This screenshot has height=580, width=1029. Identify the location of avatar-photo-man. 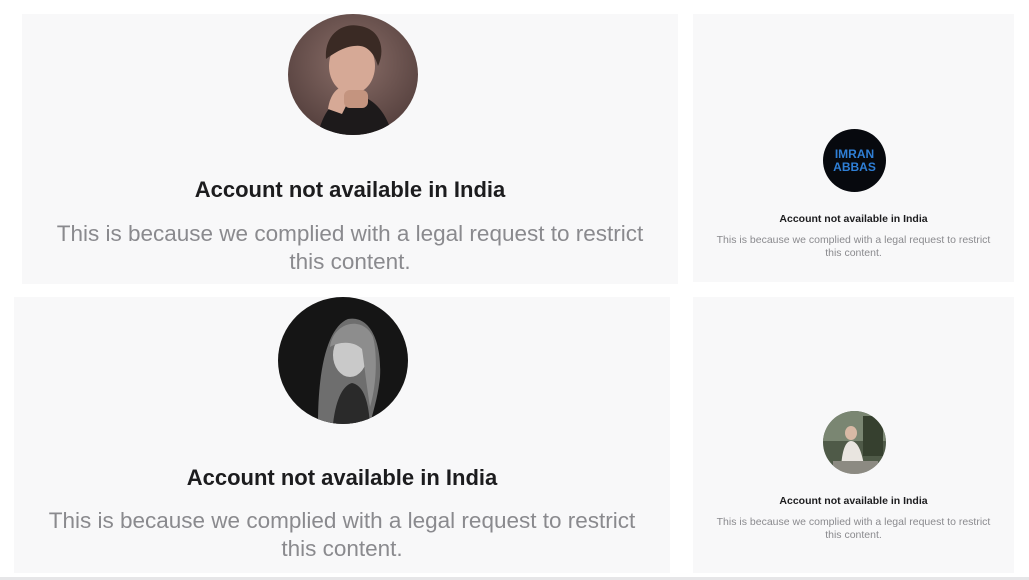
(353, 74).